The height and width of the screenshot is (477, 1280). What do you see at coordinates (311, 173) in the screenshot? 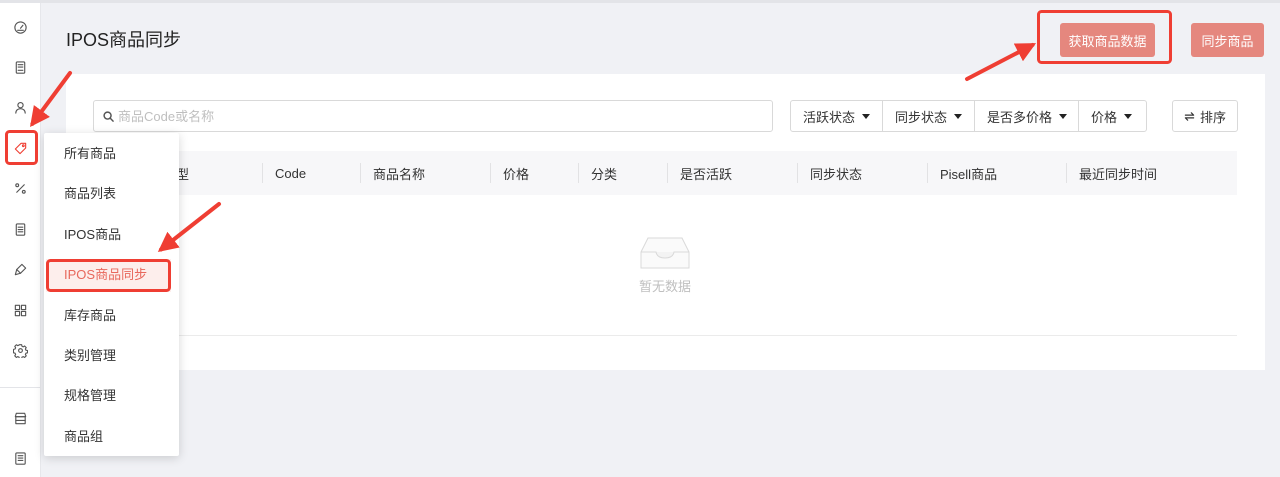
I see `column-header-code: Code` at bounding box center [311, 173].